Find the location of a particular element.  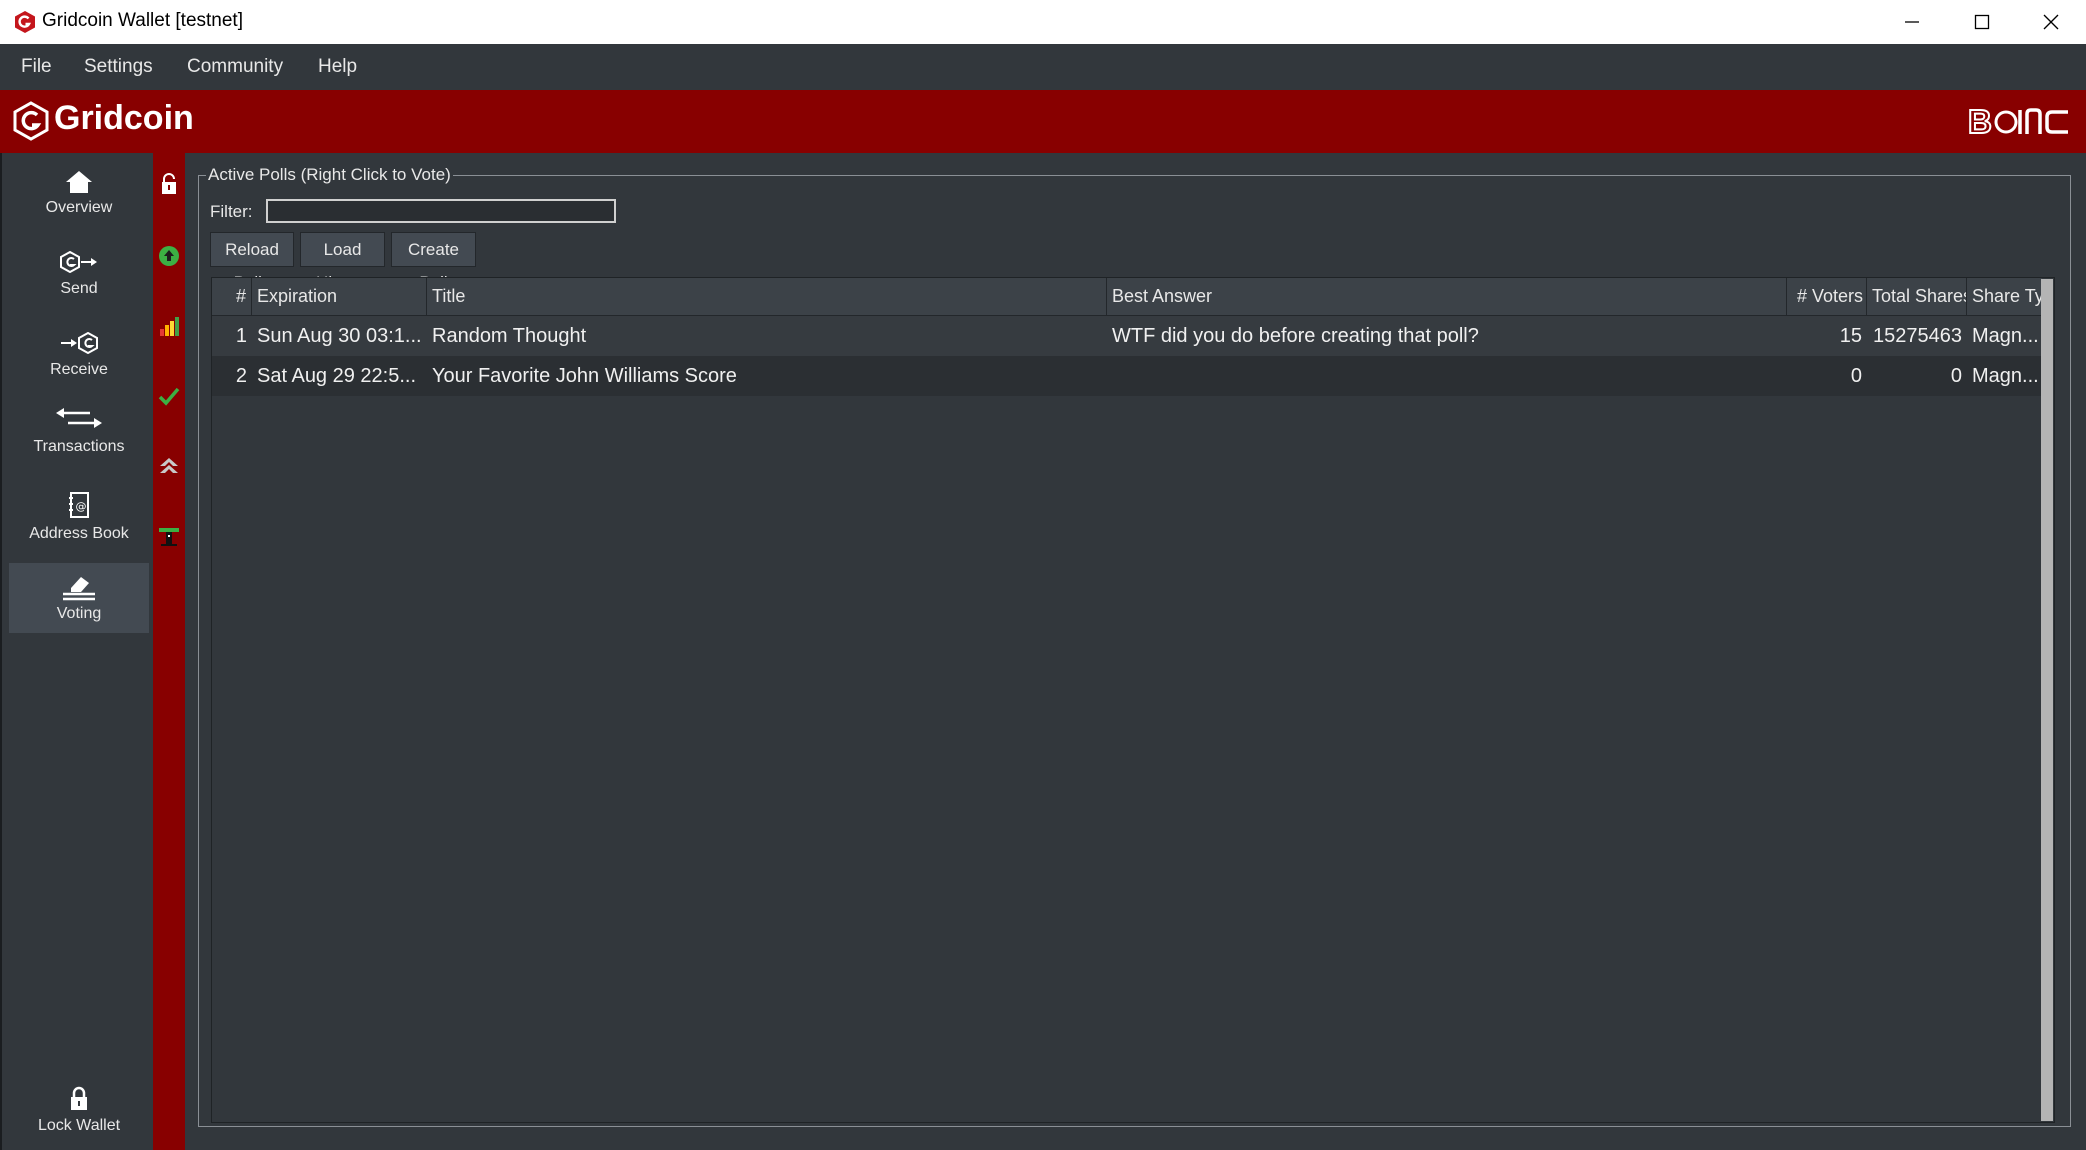

column-header-best-answer: Best Answer is located at coordinates (1447, 296).